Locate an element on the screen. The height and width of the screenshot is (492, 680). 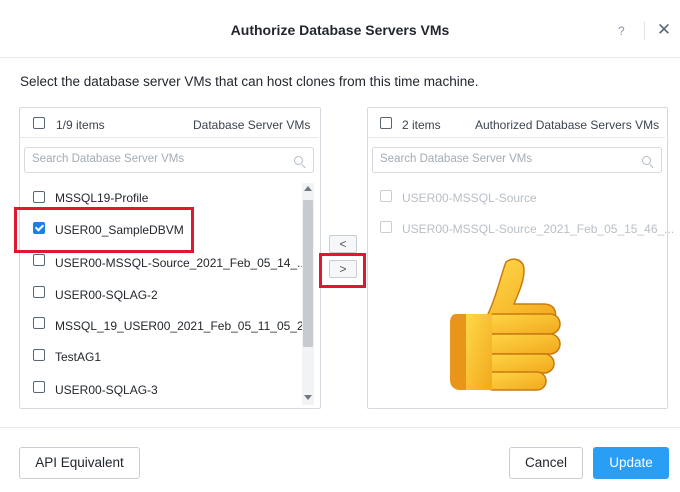
authorized-list-item-label: USER00-MSSQL-Source is located at coordinates (469, 198).